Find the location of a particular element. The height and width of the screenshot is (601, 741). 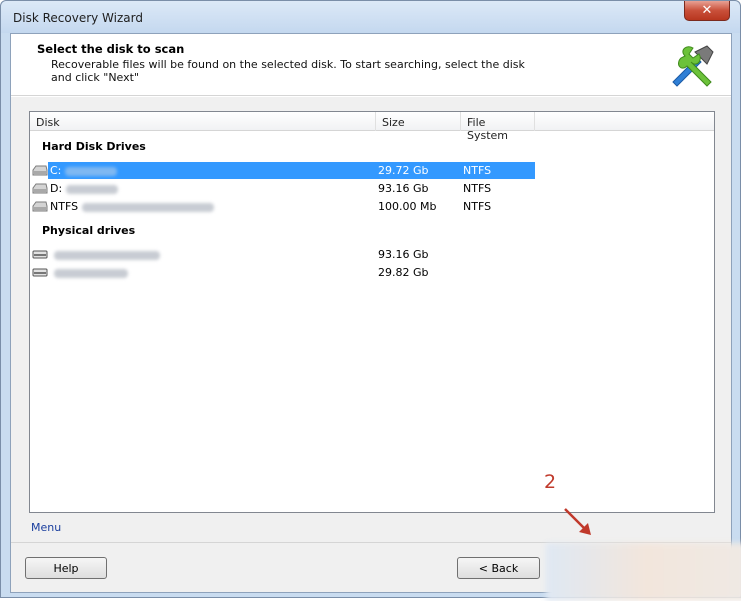

back-button: < Back is located at coordinates (498, 568).